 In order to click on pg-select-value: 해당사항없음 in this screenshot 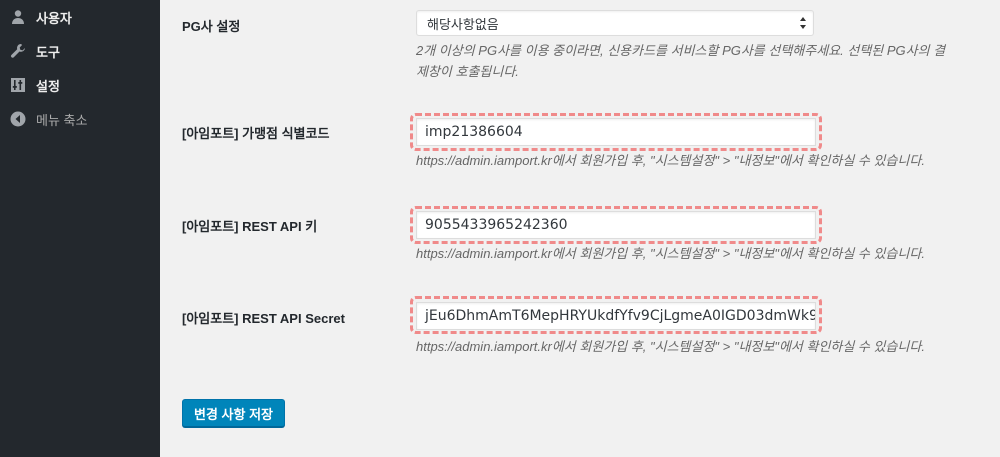, I will do `click(463, 24)`.